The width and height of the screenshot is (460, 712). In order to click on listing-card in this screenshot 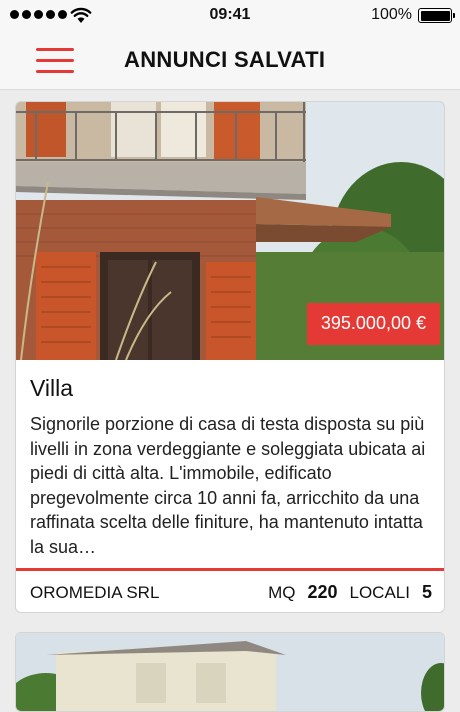, I will do `click(230, 672)`.